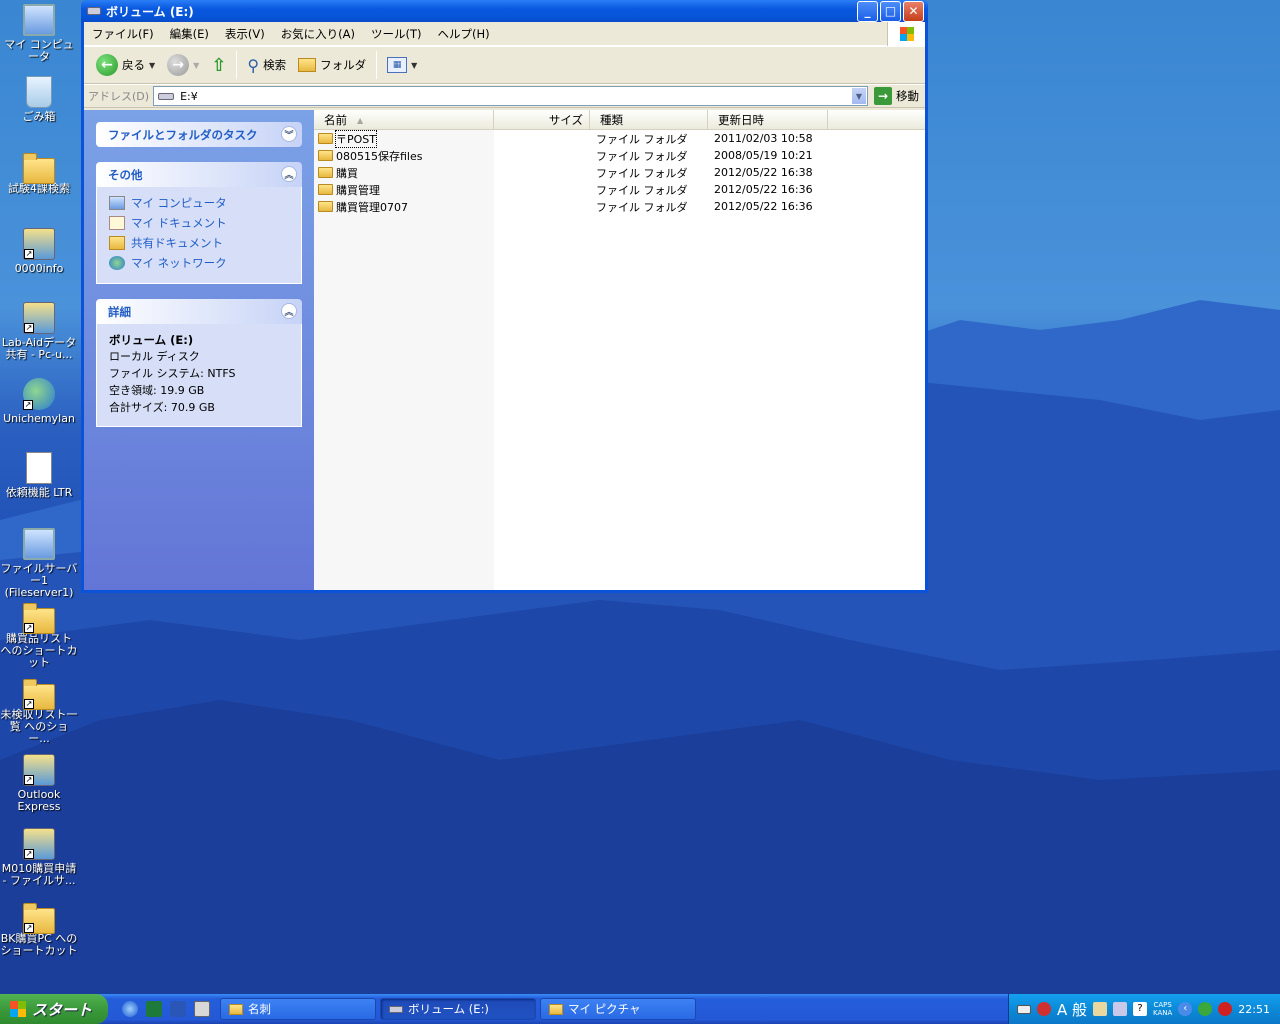 This screenshot has width=1280, height=1024. Describe the element at coordinates (202, 1009) in the screenshot. I see `calculator-icon` at that location.